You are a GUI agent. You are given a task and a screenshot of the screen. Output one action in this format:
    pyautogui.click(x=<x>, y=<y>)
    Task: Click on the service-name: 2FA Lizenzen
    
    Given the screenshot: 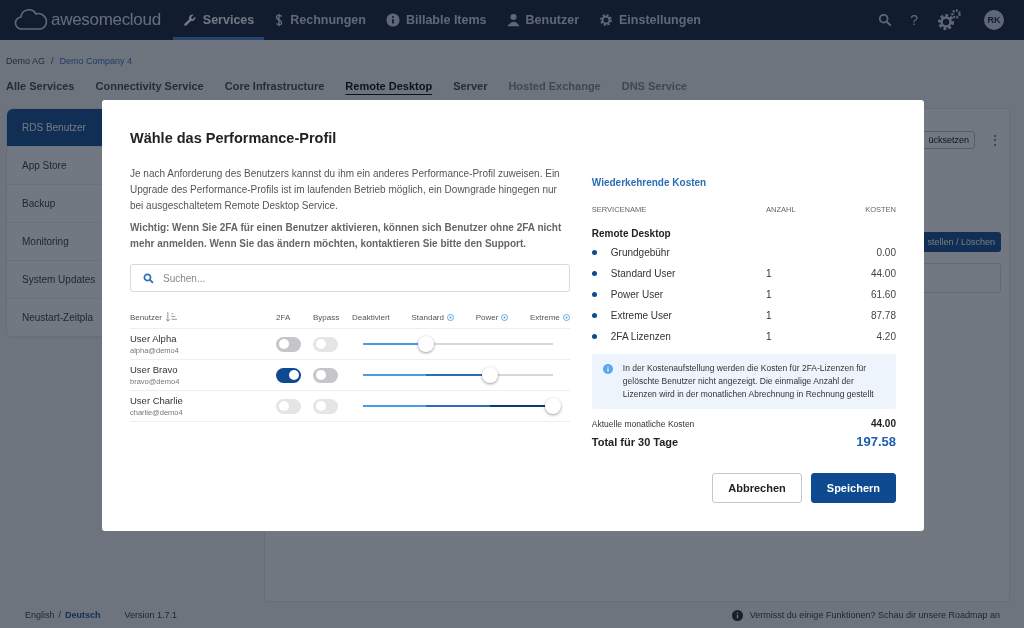 What is the action you would take?
    pyautogui.click(x=641, y=336)
    